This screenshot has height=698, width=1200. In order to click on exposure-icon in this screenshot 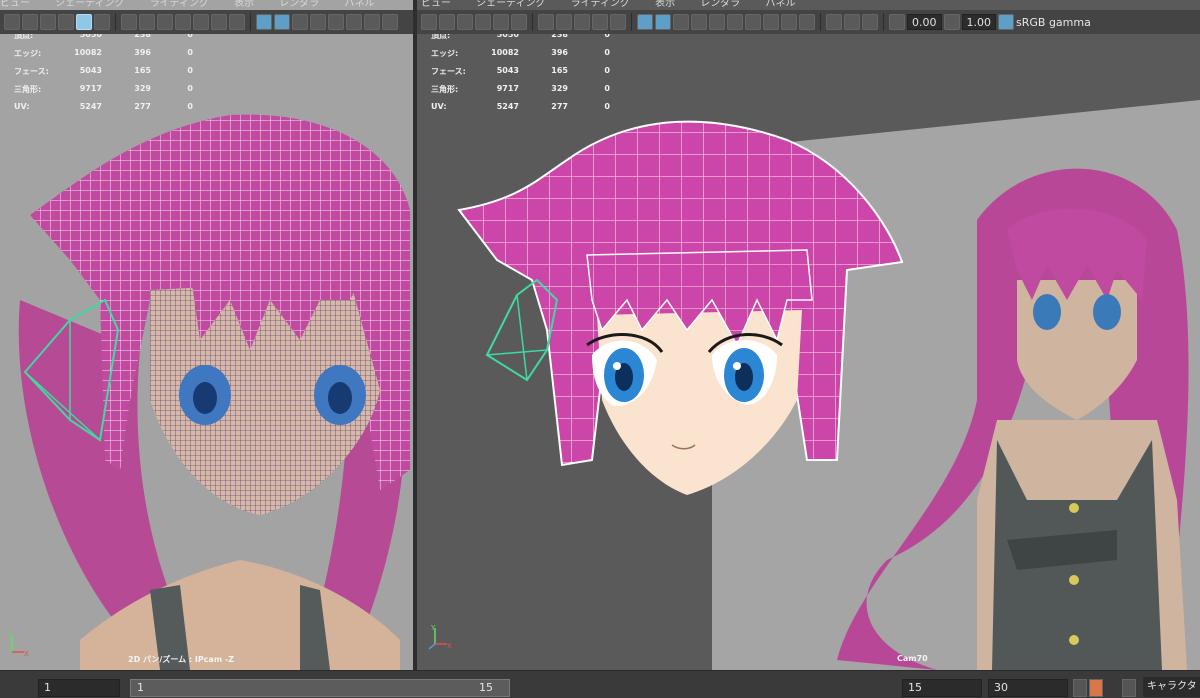, I will do `click(897, 22)`.